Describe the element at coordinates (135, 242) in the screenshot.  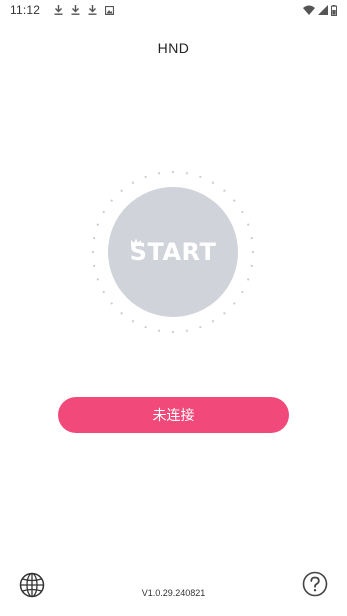
I see `crown-icon` at that location.